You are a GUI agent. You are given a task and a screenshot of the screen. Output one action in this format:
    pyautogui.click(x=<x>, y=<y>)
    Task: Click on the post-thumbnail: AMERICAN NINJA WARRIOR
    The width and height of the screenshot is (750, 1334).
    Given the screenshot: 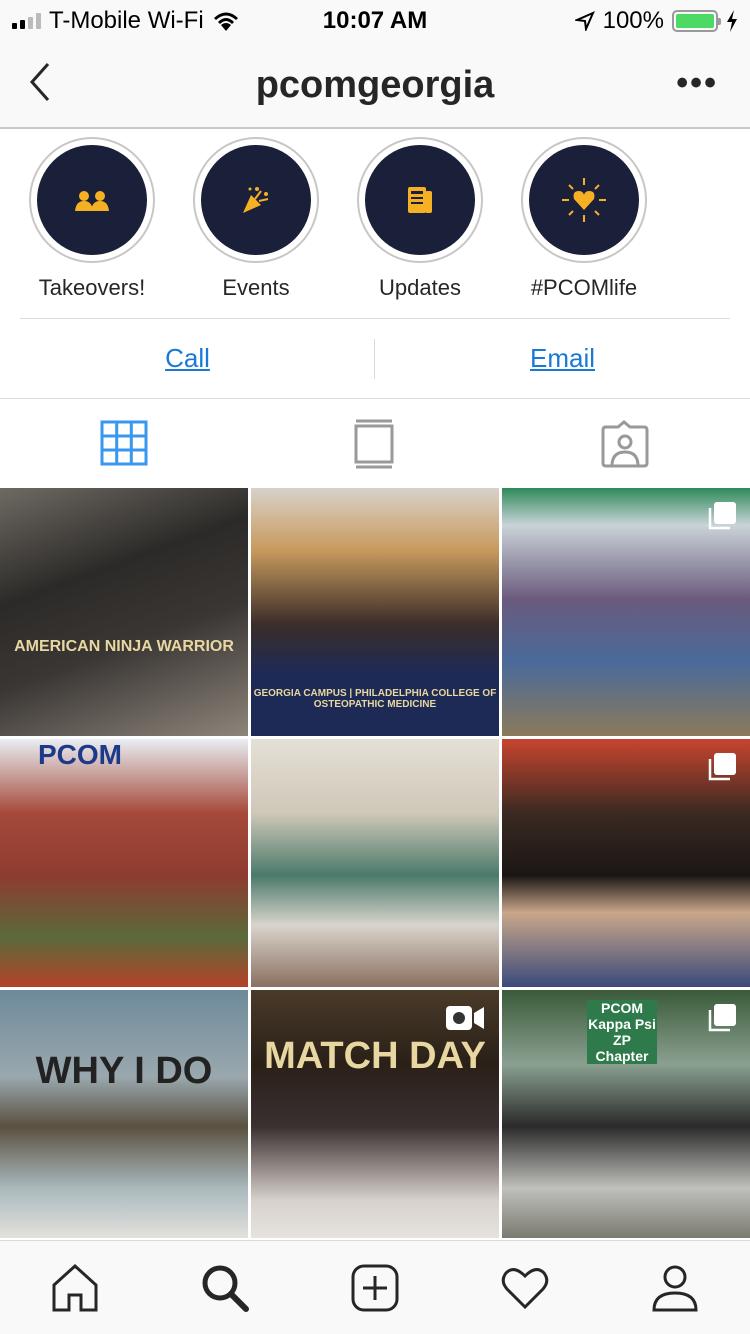 What is the action you would take?
    pyautogui.click(x=124, y=612)
    